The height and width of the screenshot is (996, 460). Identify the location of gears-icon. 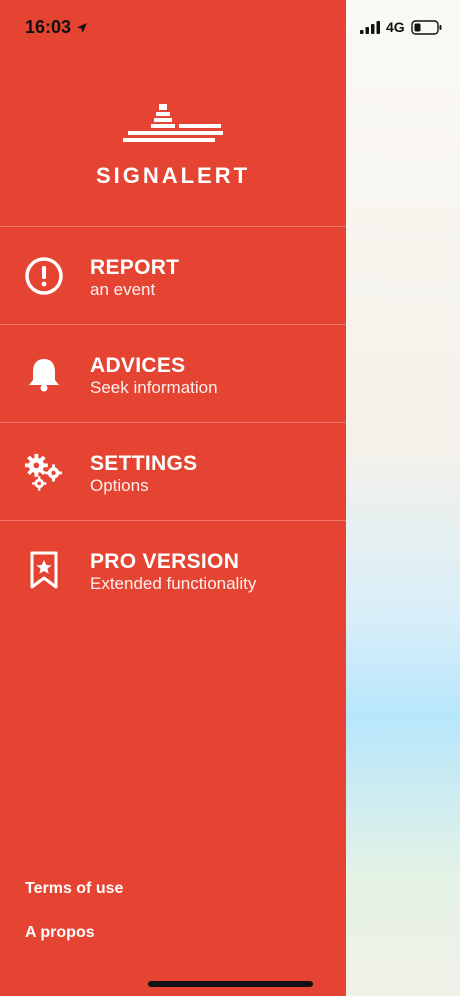
(44, 472).